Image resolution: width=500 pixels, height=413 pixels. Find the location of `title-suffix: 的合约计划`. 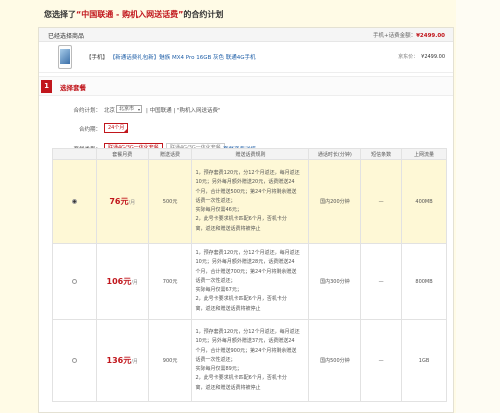

title-suffix: 的合约计划 is located at coordinates (203, 14).